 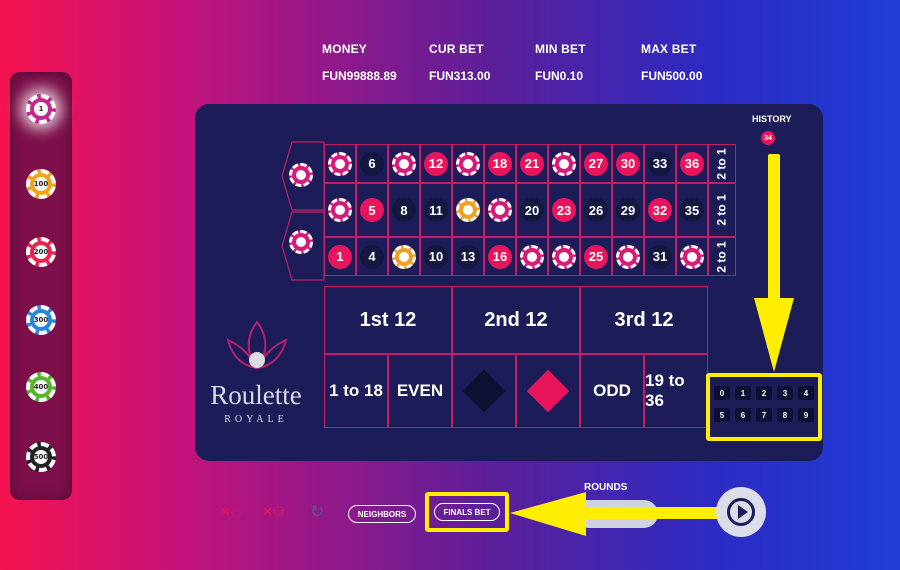 I want to click on chip-200: 200, so click(x=41, y=252).